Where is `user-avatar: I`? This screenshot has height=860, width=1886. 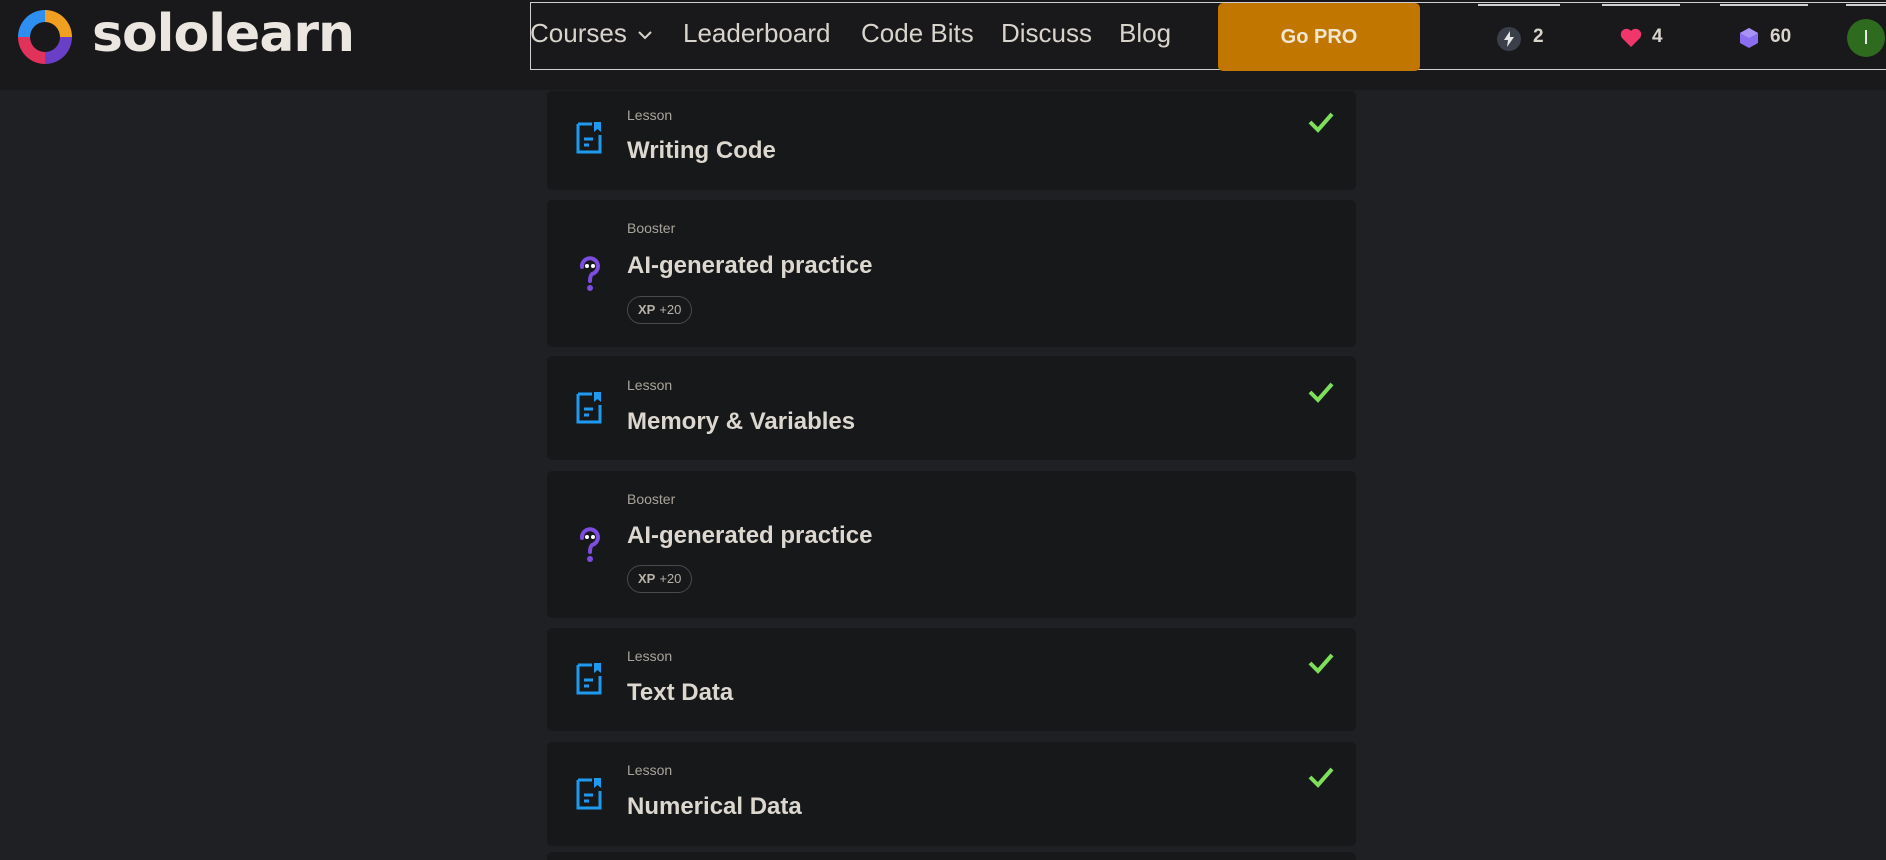 user-avatar: I is located at coordinates (1866, 38).